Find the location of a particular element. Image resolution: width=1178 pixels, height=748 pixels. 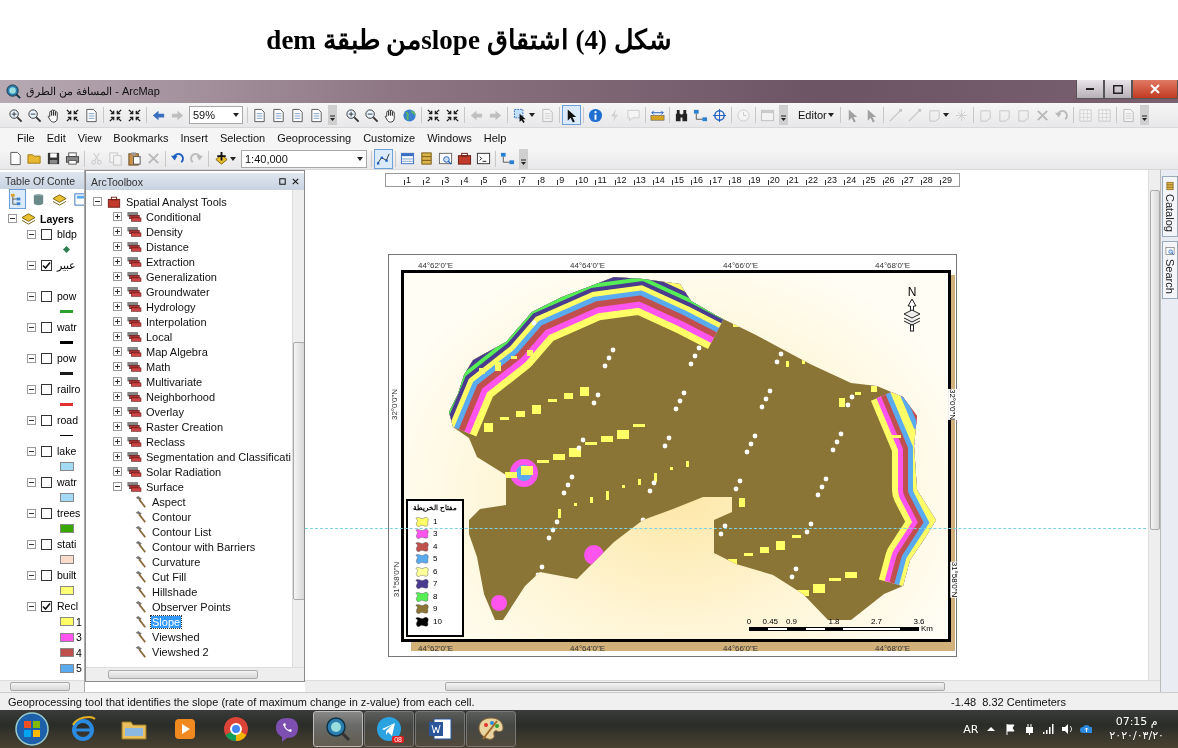

editor-menu: Editor is located at coordinates (816, 115).